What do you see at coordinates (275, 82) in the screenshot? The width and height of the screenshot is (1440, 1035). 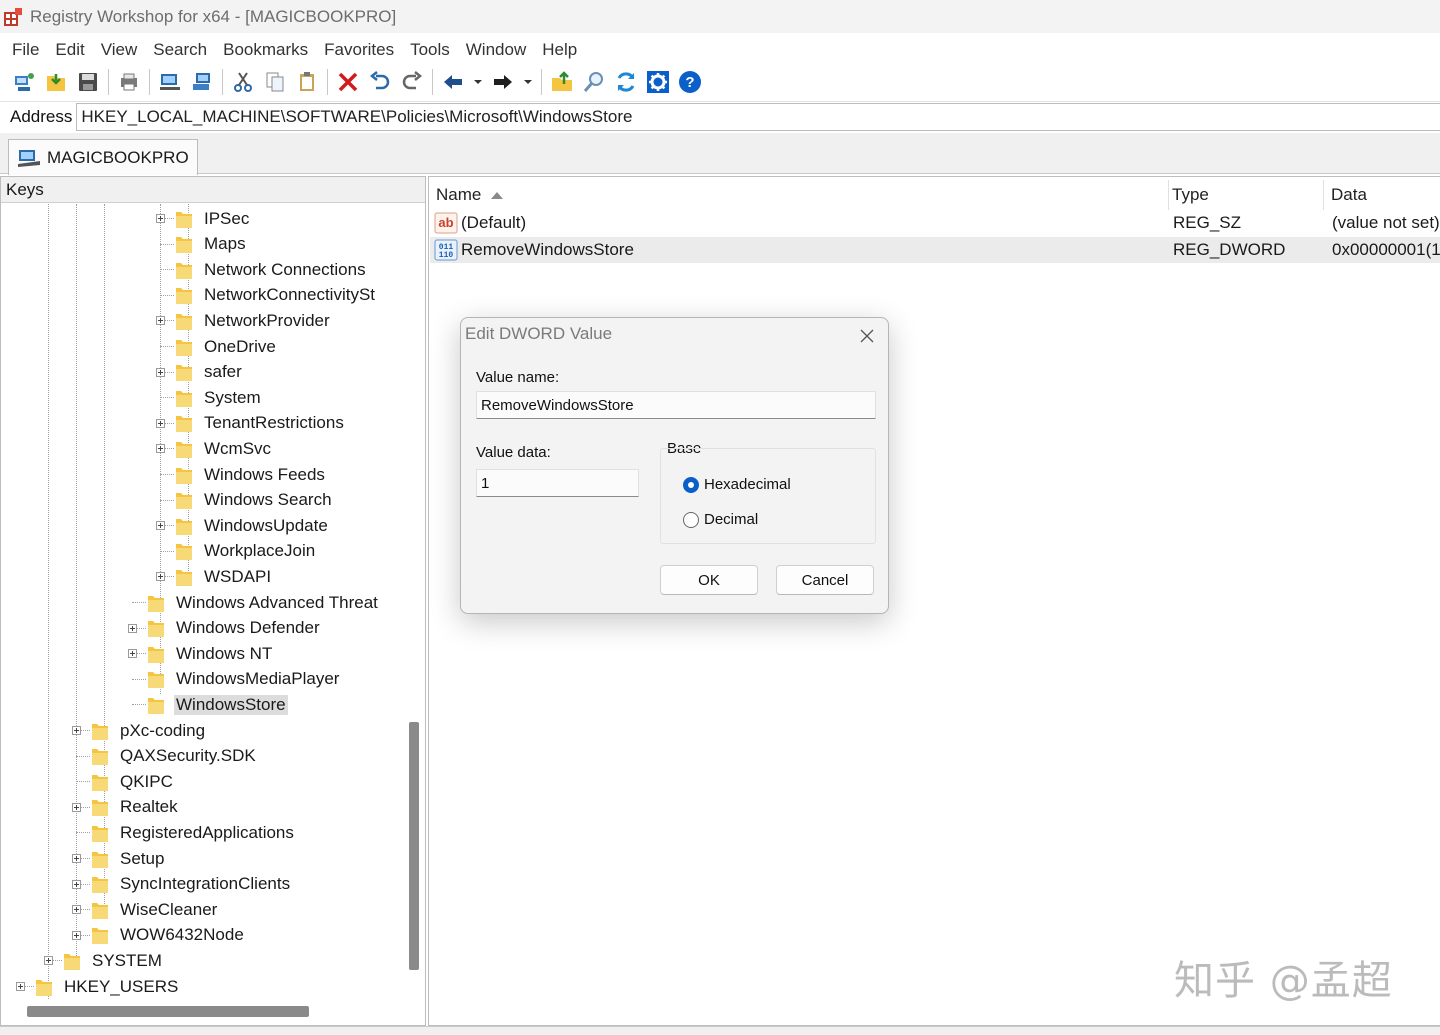 I see `copy-button` at bounding box center [275, 82].